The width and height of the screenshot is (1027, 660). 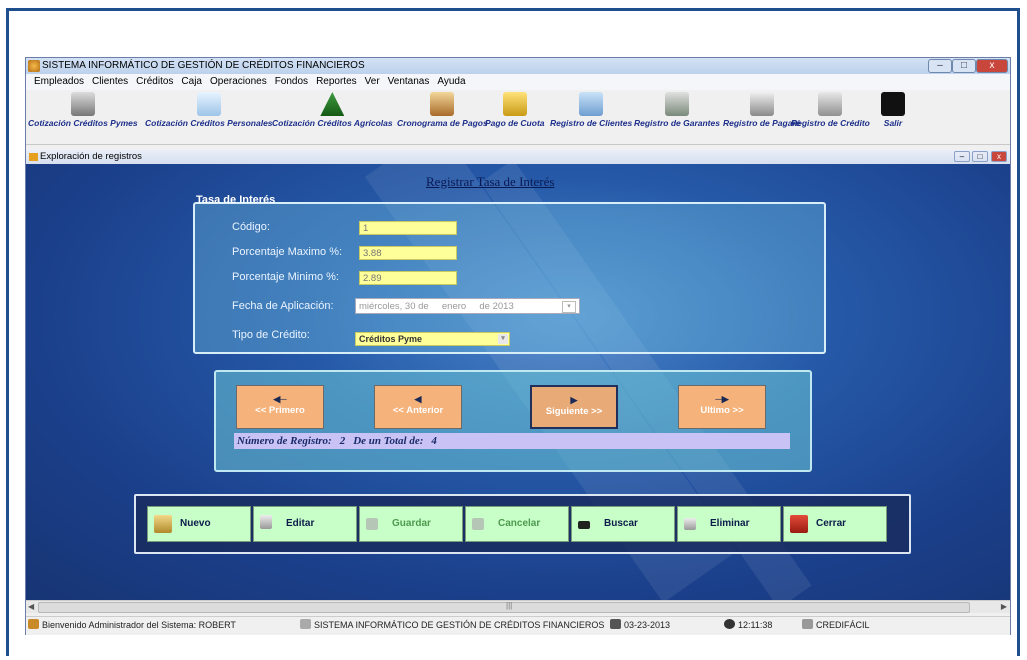 I want to click on tipo-credito-combobox: Créditos Pyme ▾, so click(x=432, y=339).